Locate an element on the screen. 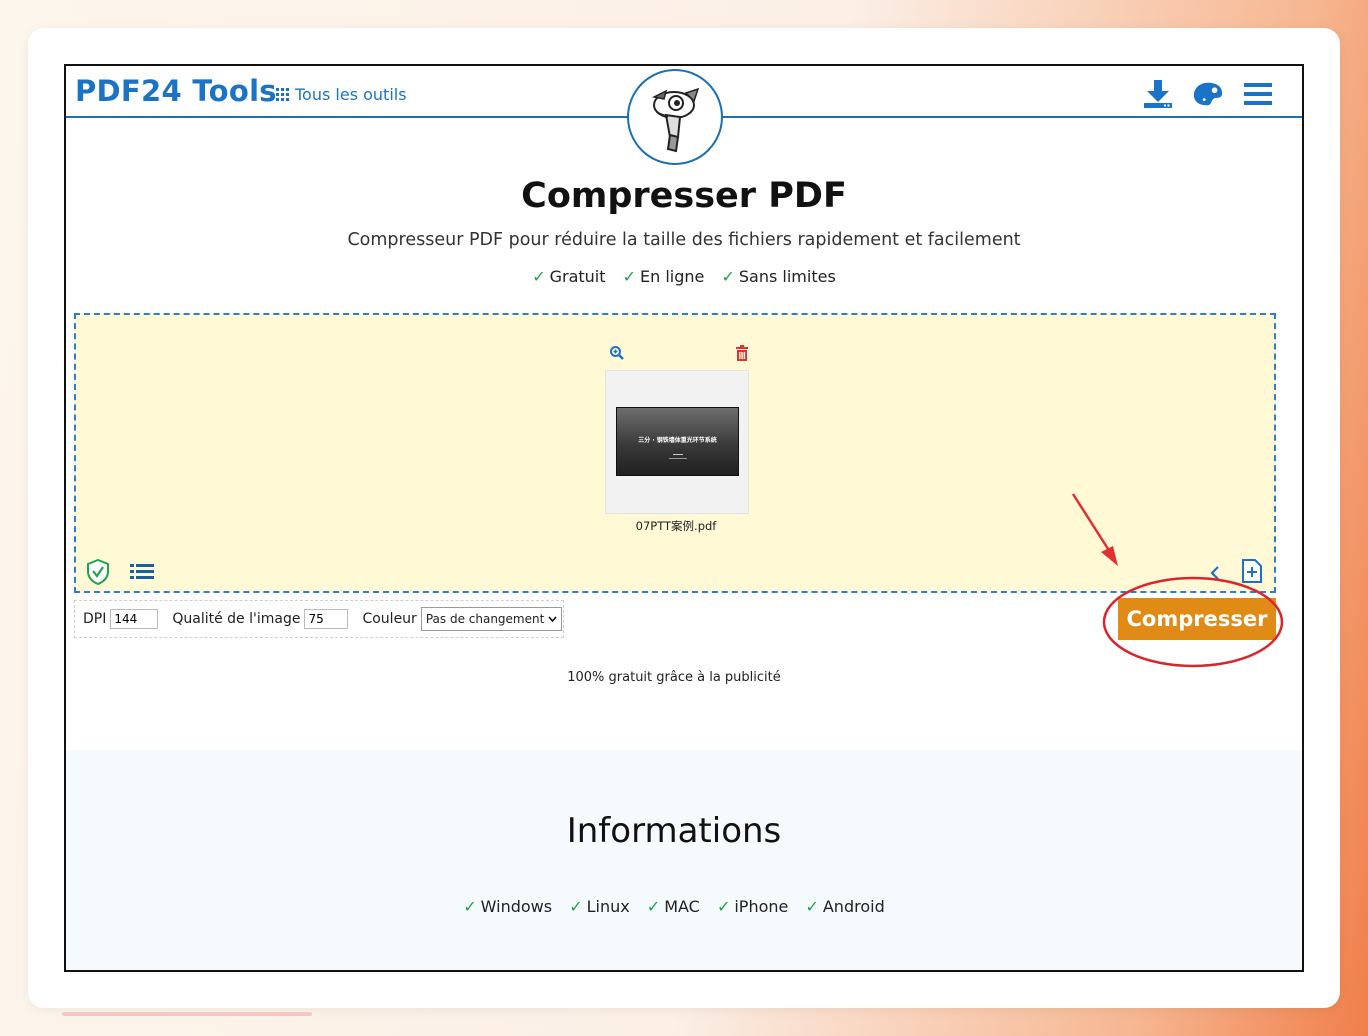  file-thumbnail: 三分 · 钢铁墙体重光环节系统 is located at coordinates (677, 442).